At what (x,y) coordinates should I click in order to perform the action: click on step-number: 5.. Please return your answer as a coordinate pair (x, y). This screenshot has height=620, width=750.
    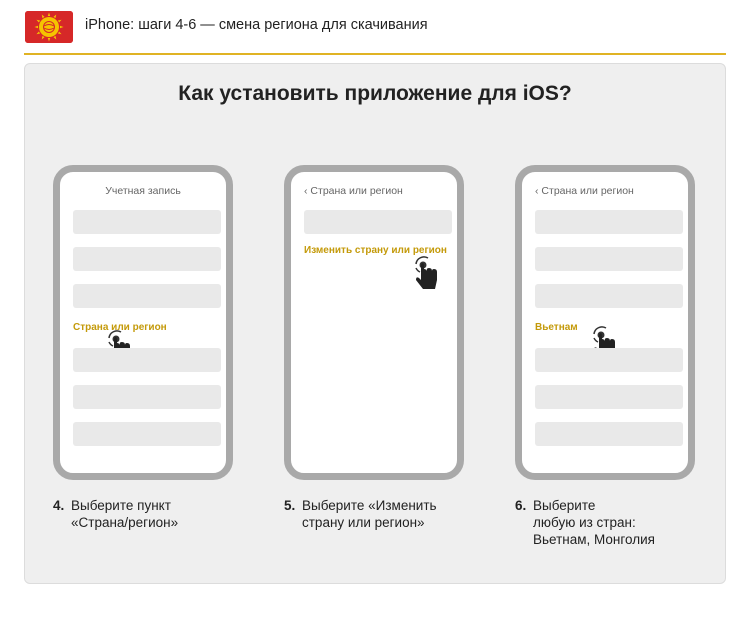
    Looking at the image, I should click on (290, 505).